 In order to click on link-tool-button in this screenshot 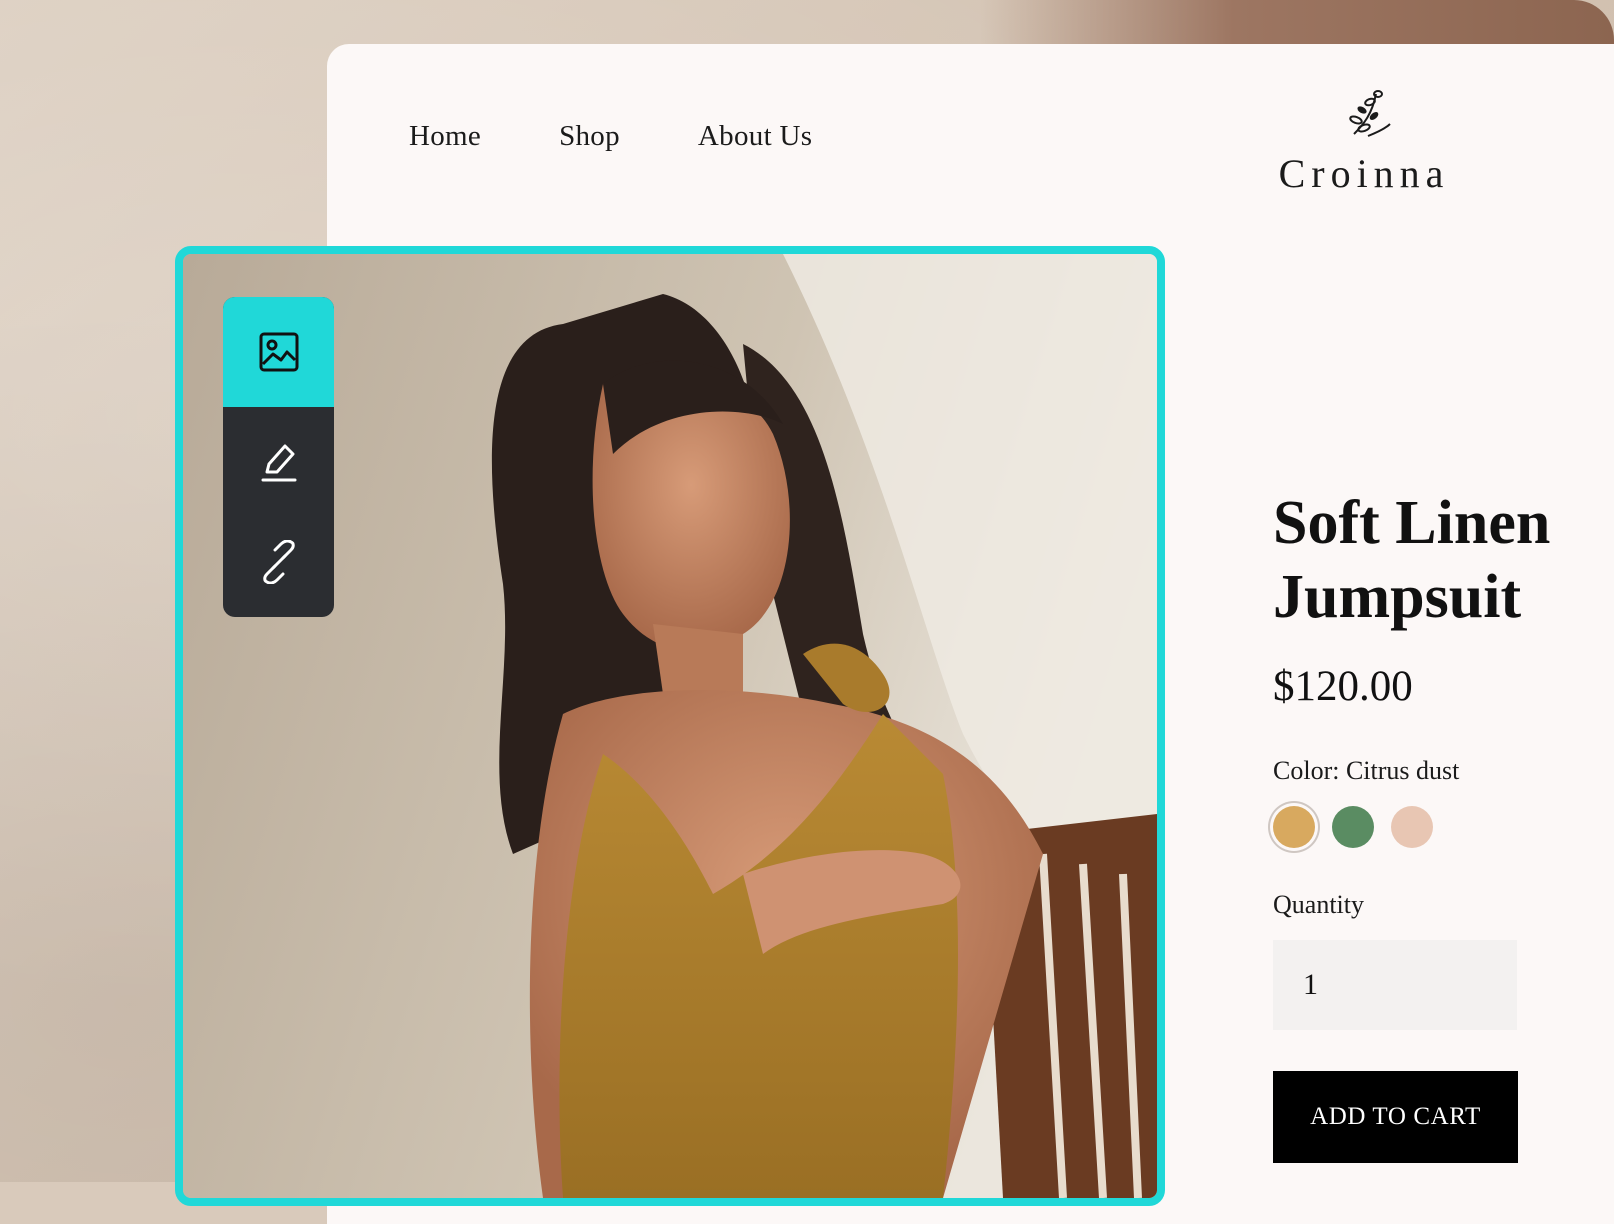, I will do `click(278, 562)`.